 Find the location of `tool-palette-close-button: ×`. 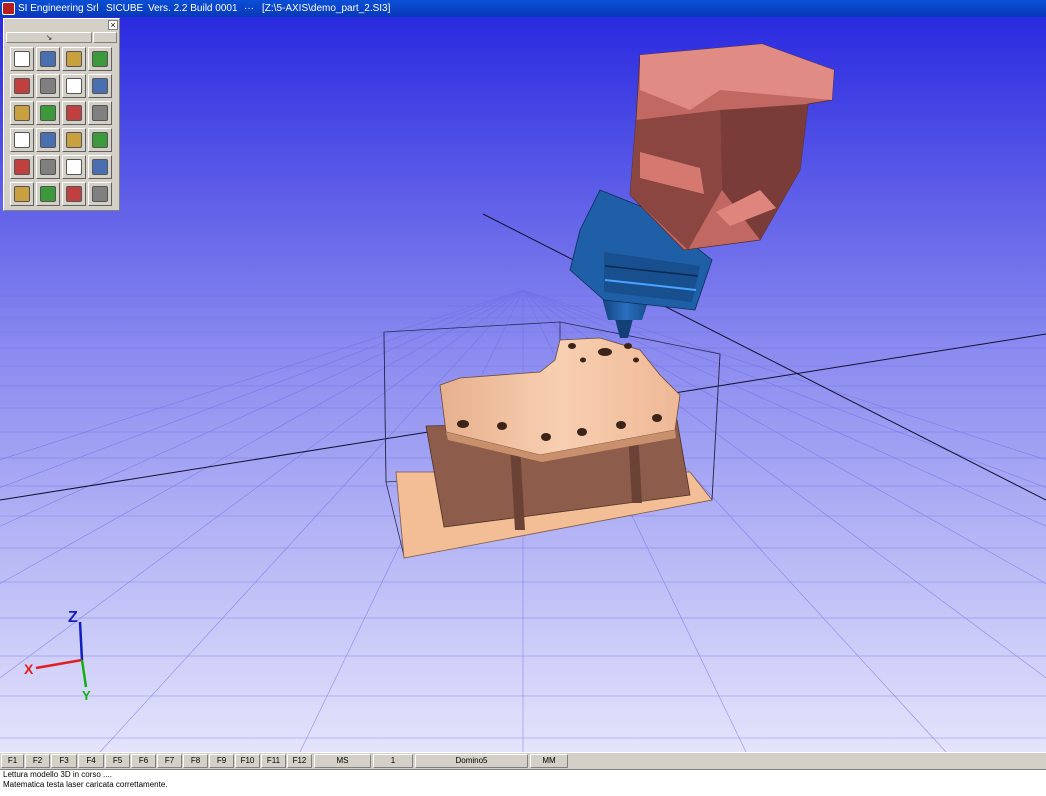

tool-palette-close-button: × is located at coordinates (113, 25).